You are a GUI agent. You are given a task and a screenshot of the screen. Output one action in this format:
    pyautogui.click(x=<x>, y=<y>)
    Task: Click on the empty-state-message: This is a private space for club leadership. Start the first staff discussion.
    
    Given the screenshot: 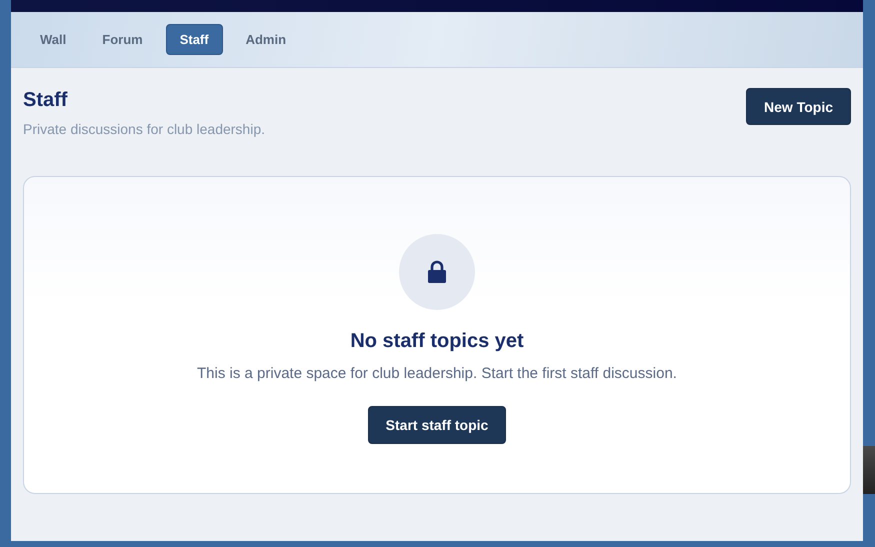 What is the action you would take?
    pyautogui.click(x=437, y=373)
    